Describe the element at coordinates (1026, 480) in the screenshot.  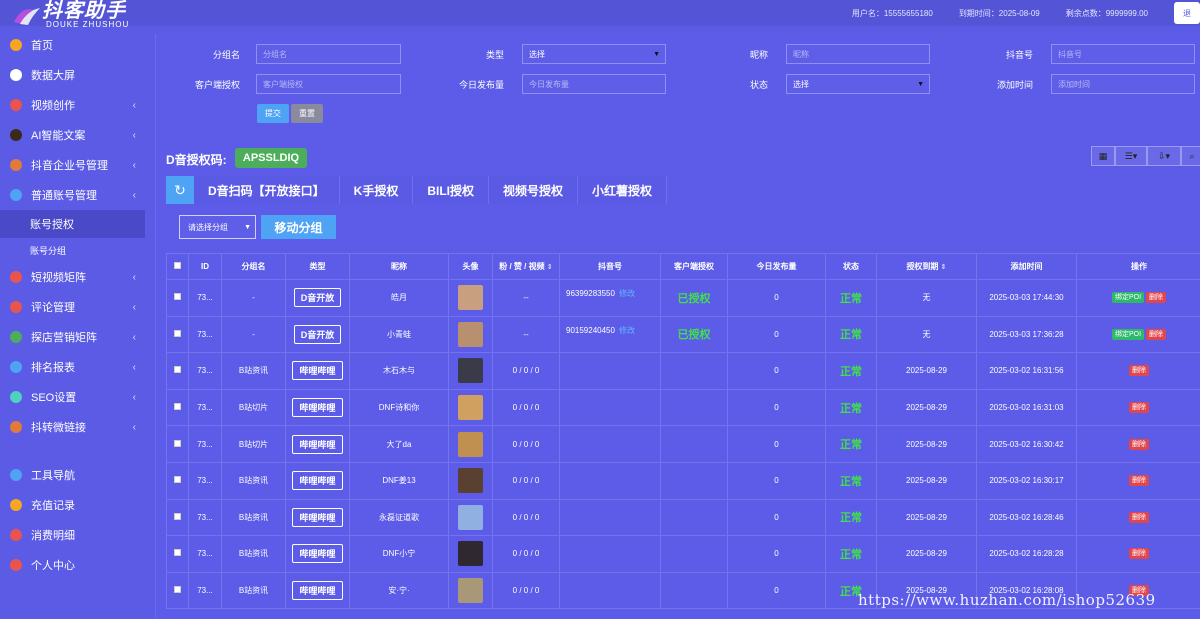
I see `cell-added: 2025-03-02 16:30:17` at that location.